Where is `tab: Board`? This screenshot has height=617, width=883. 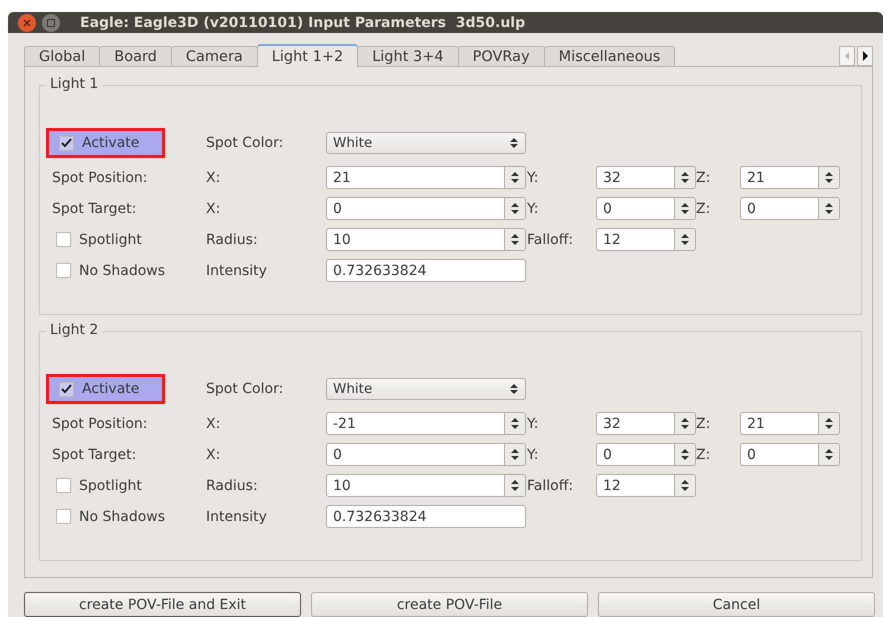 tab: Board is located at coordinates (135, 56).